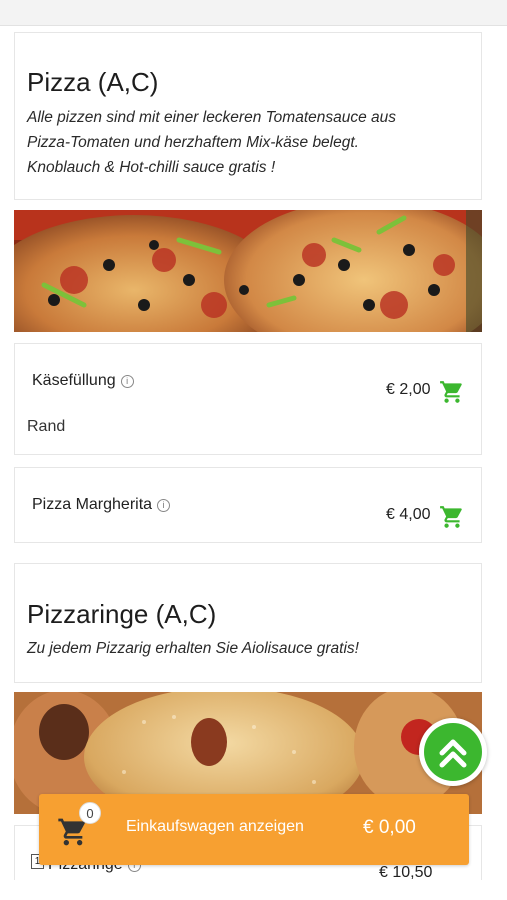 The image size is (507, 900). Describe the element at coordinates (93, 82) in the screenshot. I see `category-title: Pizza (A,C)` at that location.